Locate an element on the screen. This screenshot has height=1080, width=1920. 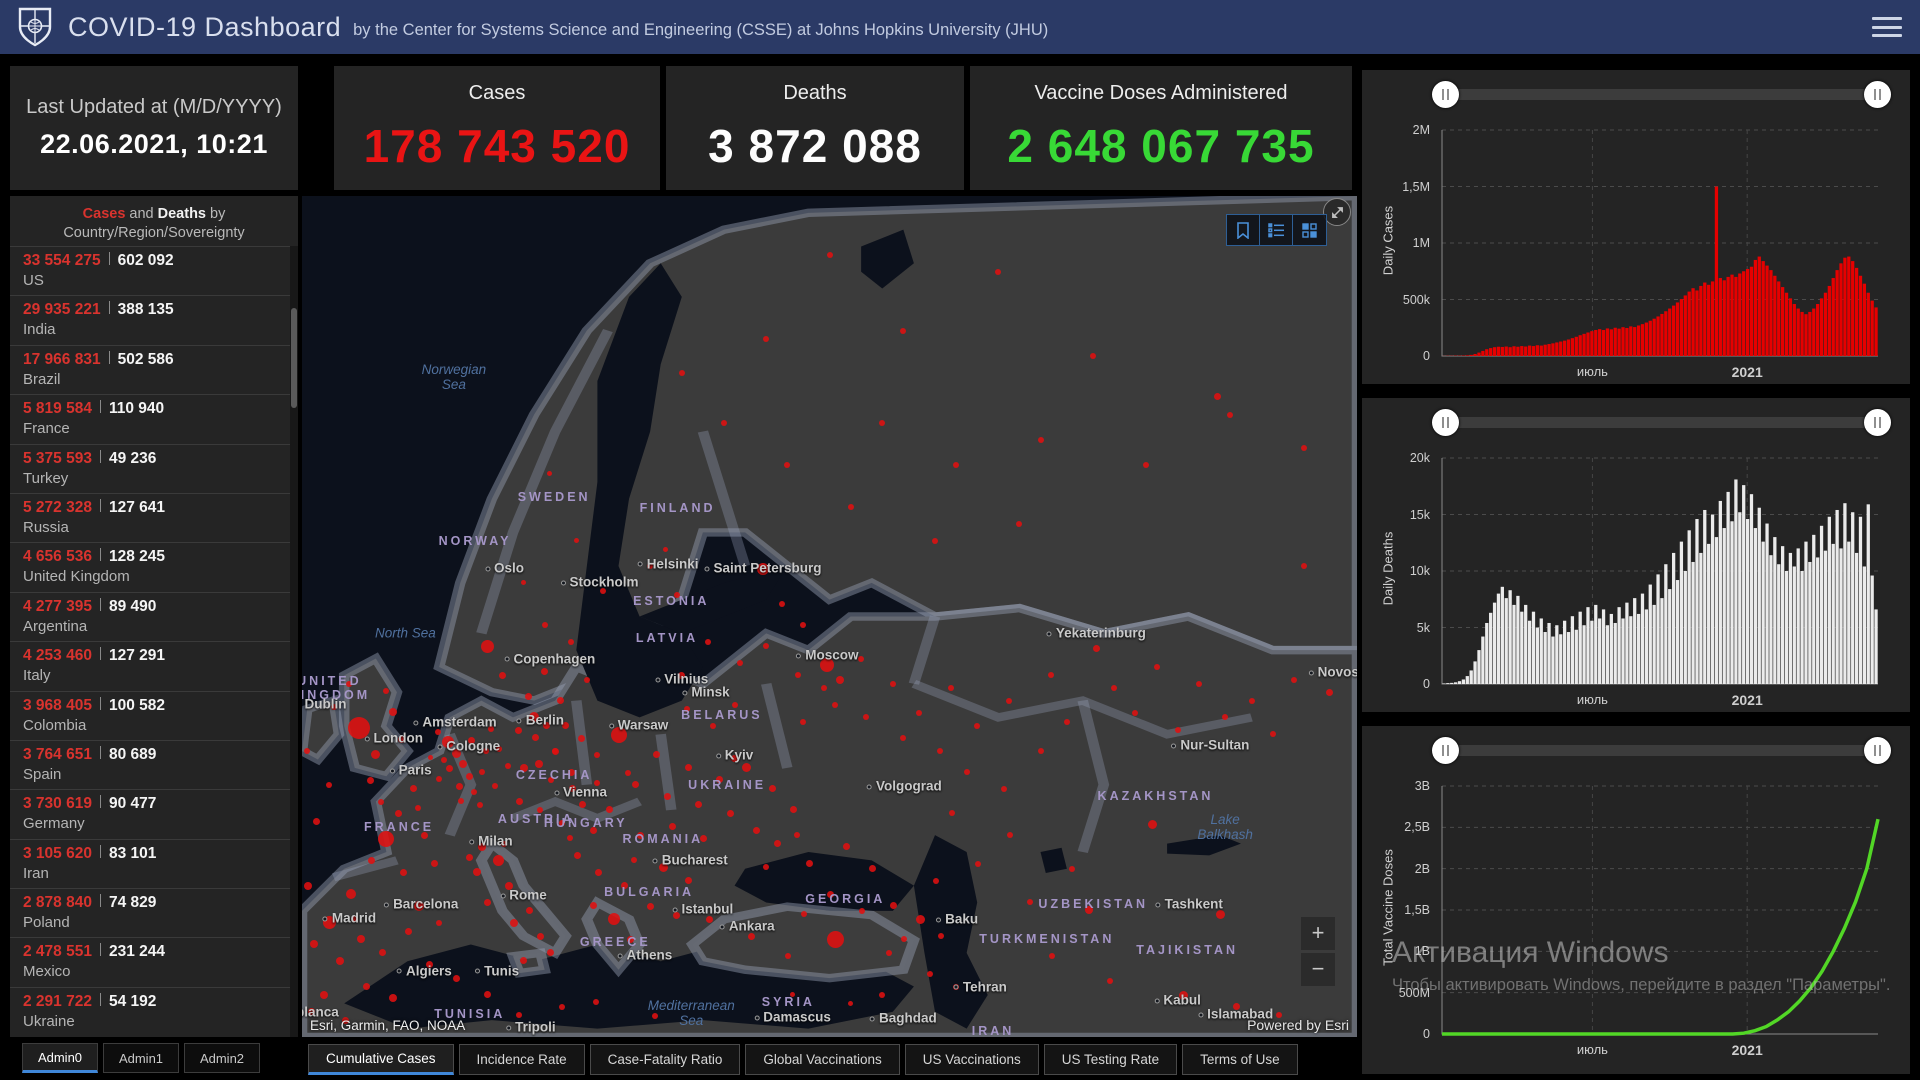
tab-global-vaccinations: Global Vaccinations is located at coordinates (822, 1059).